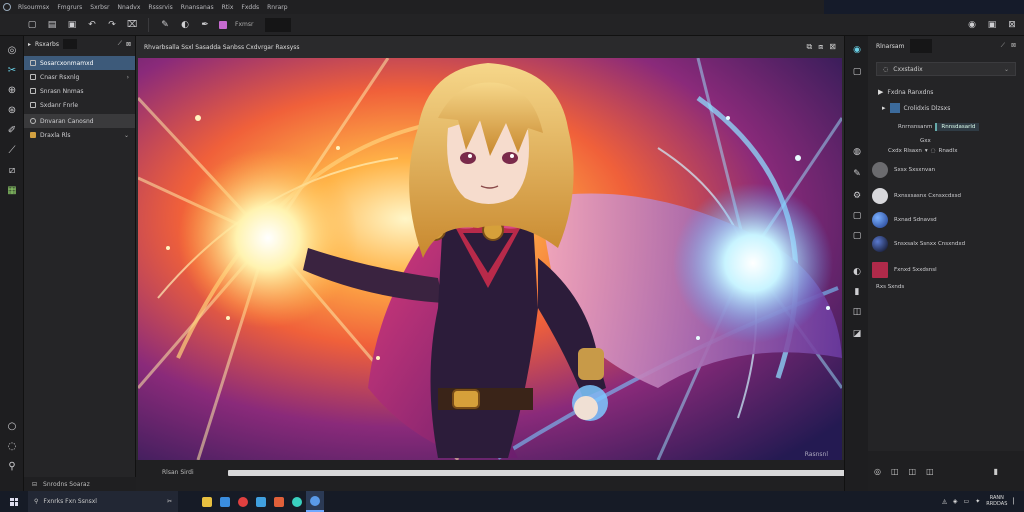 The image size is (1024, 512). What do you see at coordinates (112, 25) in the screenshot?
I see `redo-icon: ↷` at bounding box center [112, 25].